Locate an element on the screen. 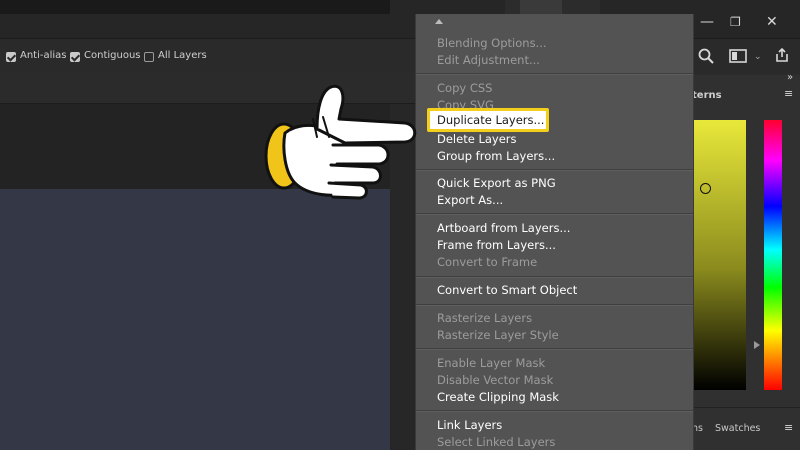 Image resolution: width=800 pixels, height=450 pixels. contiguous-checkbox is located at coordinates (75, 57).